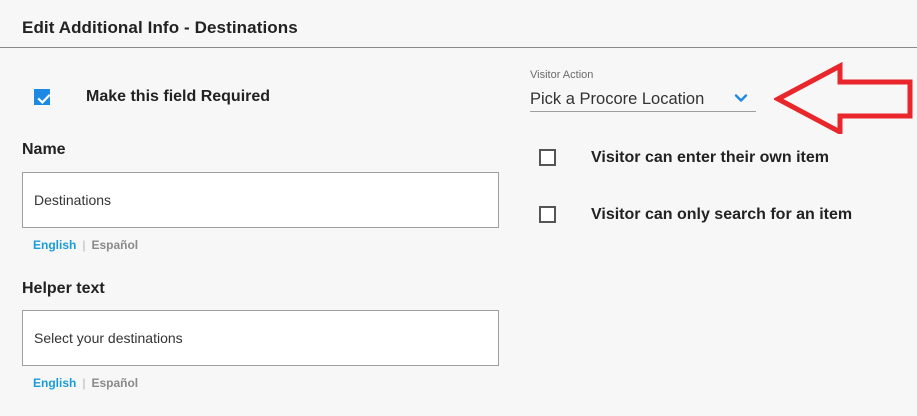 The height and width of the screenshot is (416, 917). I want to click on name-label: Name, so click(44, 149).